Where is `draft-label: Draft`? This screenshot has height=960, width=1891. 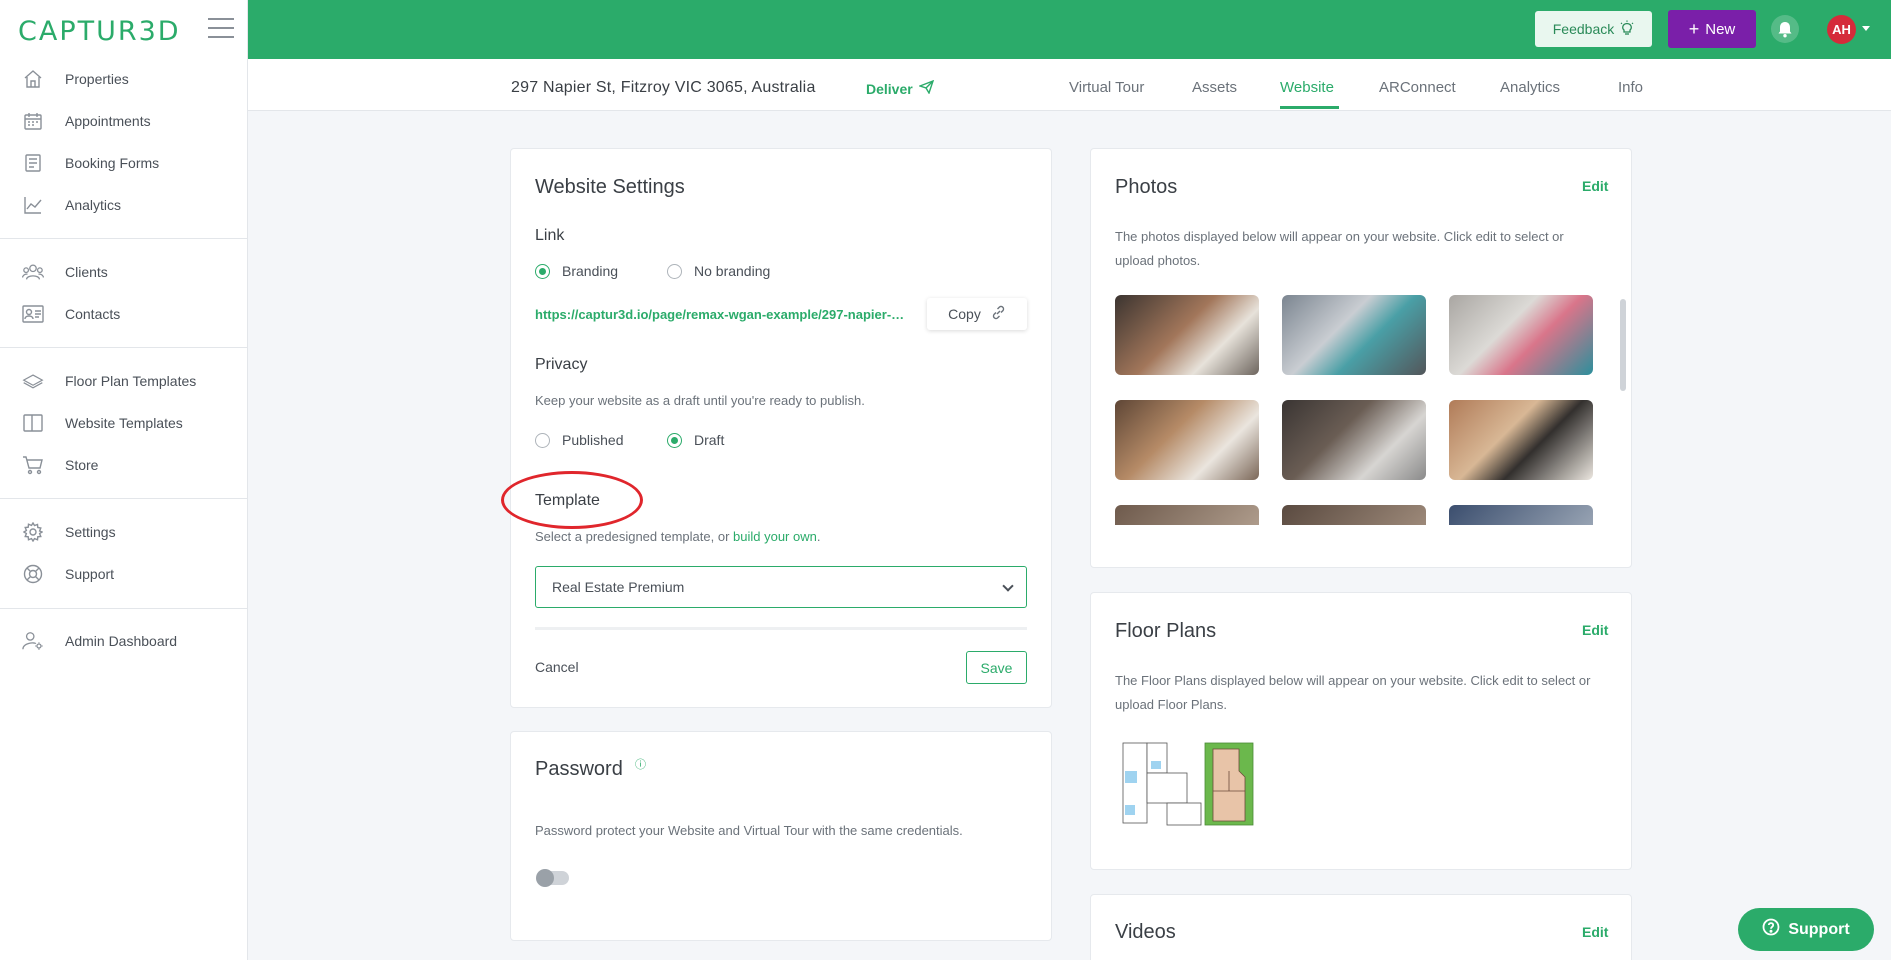
draft-label: Draft is located at coordinates (709, 440).